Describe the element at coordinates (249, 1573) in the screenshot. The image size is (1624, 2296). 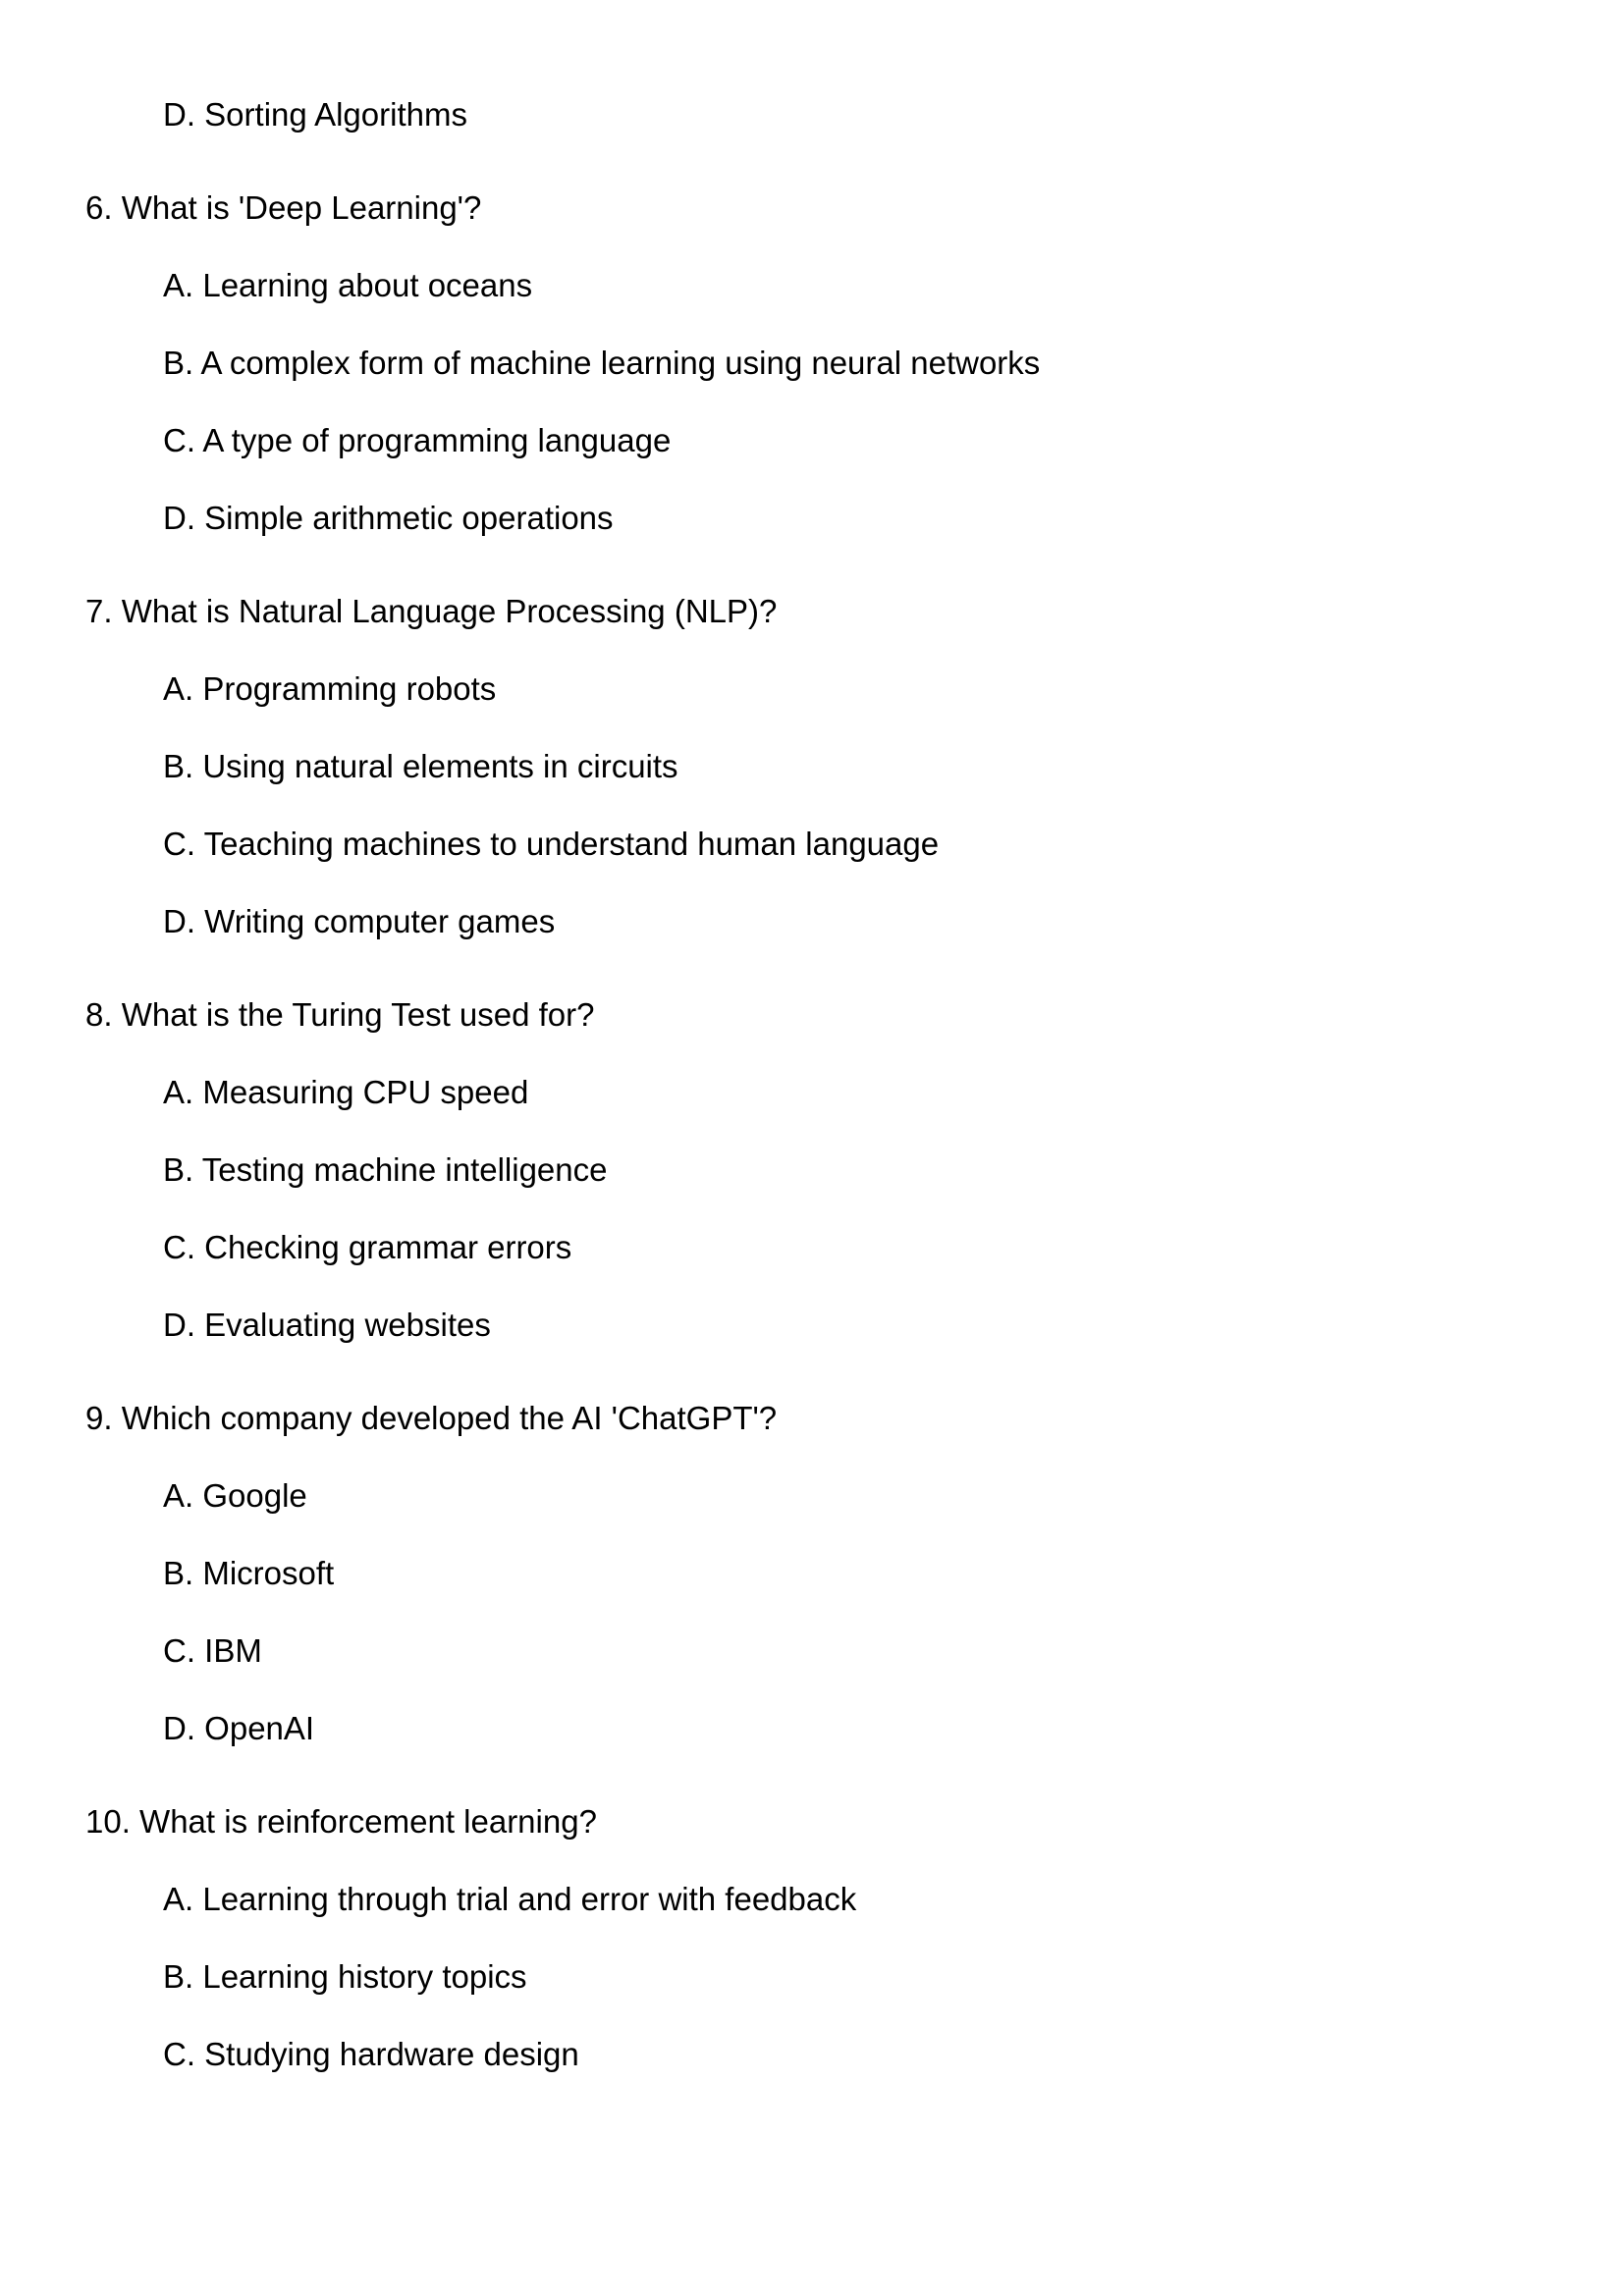
I see `option-b-q9: B. Microsoft` at that location.